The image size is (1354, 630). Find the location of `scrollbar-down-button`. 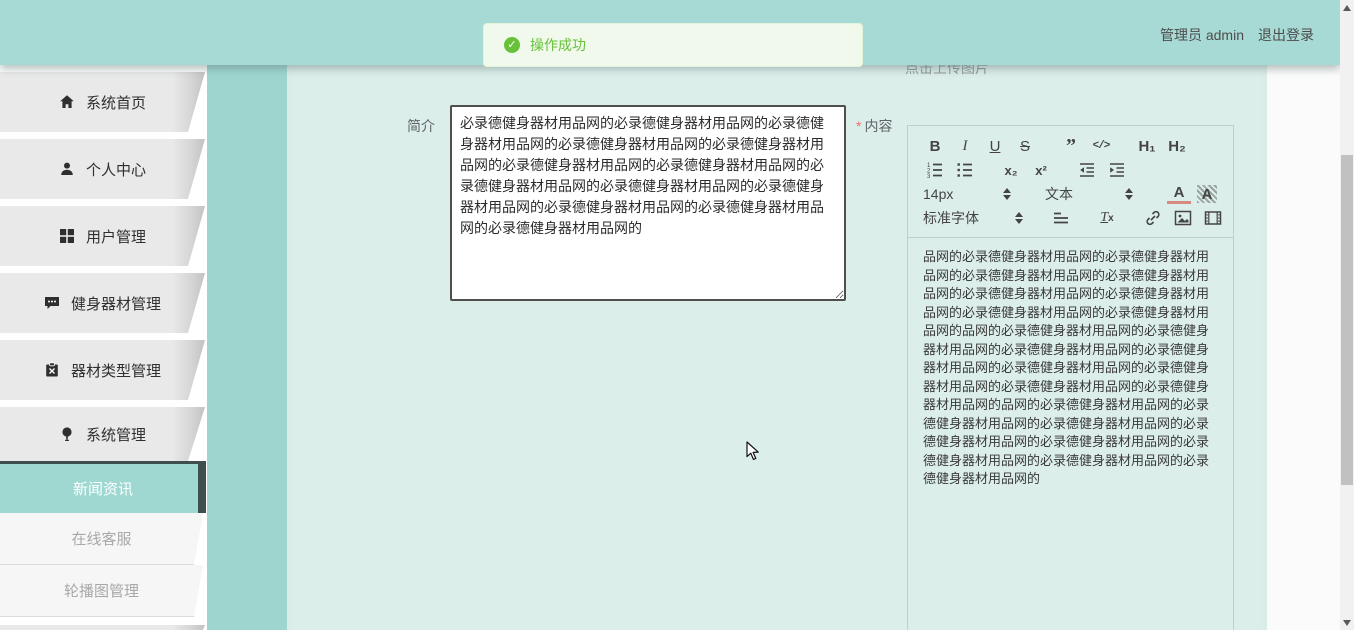

scrollbar-down-button is located at coordinates (1347, 622).